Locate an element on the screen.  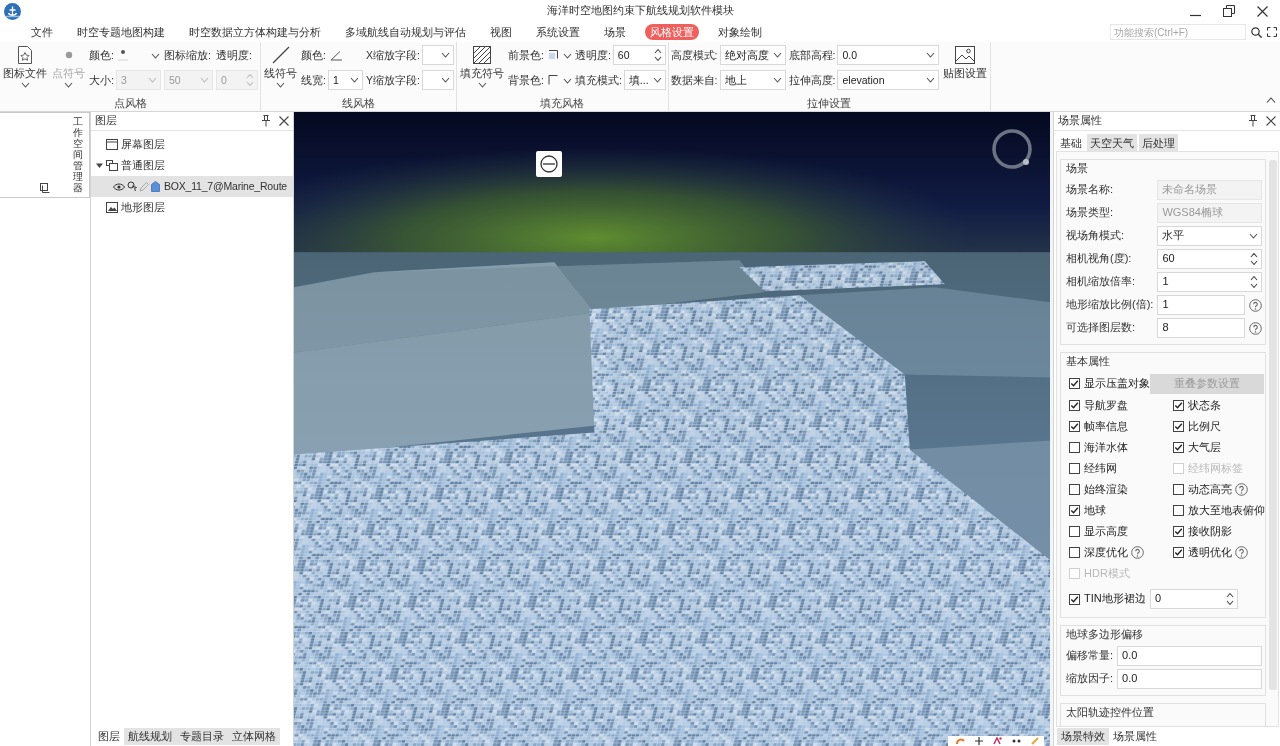
menu-tab: 视图 is located at coordinates (501, 32).